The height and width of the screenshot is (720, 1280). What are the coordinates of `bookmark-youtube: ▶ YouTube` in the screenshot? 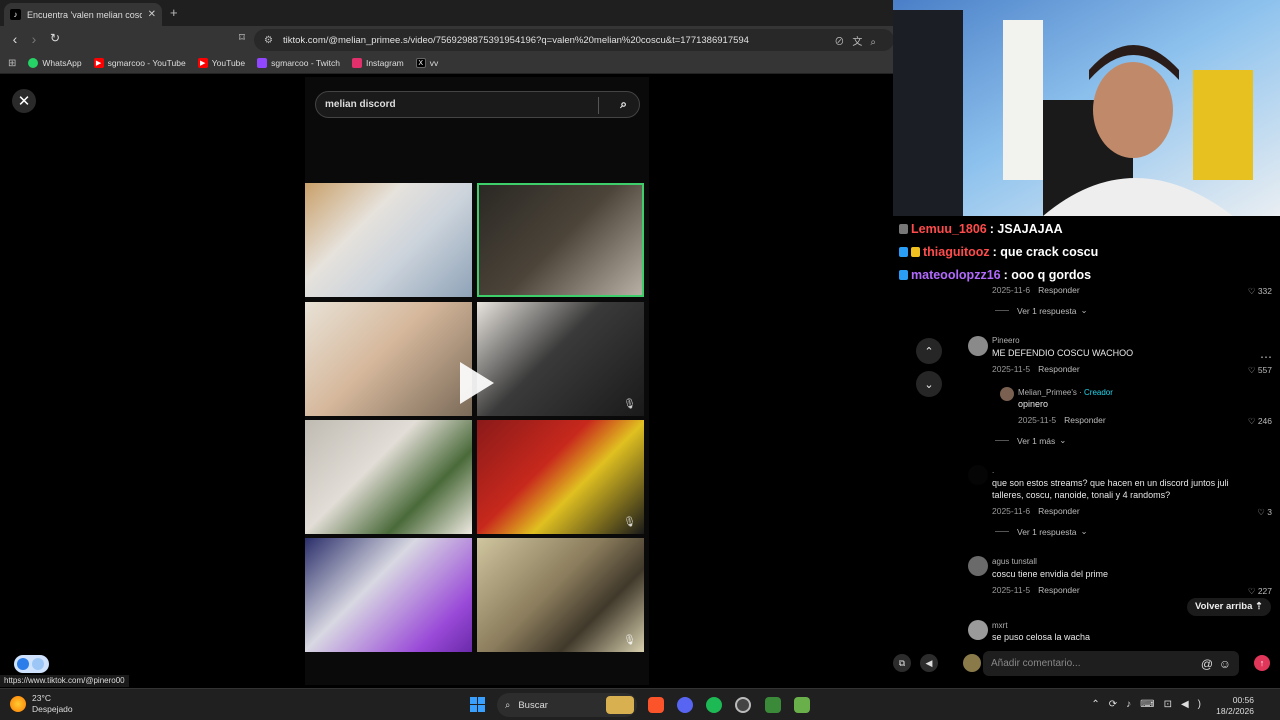 It's located at (221, 63).